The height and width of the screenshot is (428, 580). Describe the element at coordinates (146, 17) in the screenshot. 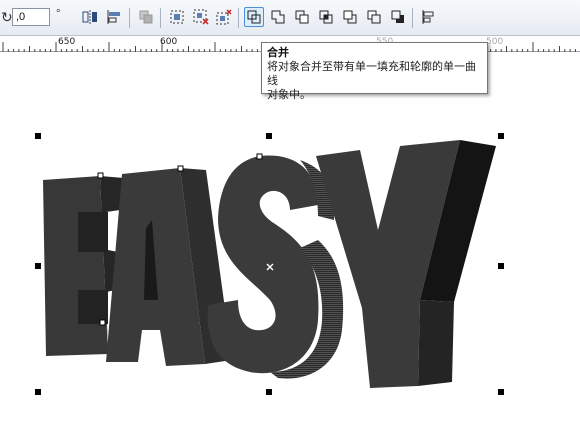

I see `group-icon` at that location.